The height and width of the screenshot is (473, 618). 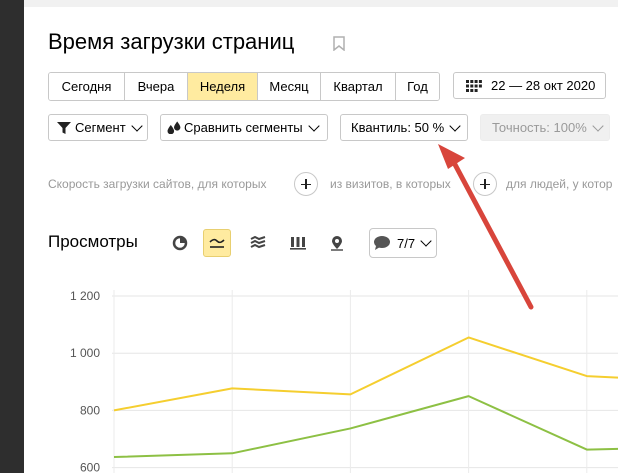 I want to click on bookmark-icon, so click(x=339, y=43).